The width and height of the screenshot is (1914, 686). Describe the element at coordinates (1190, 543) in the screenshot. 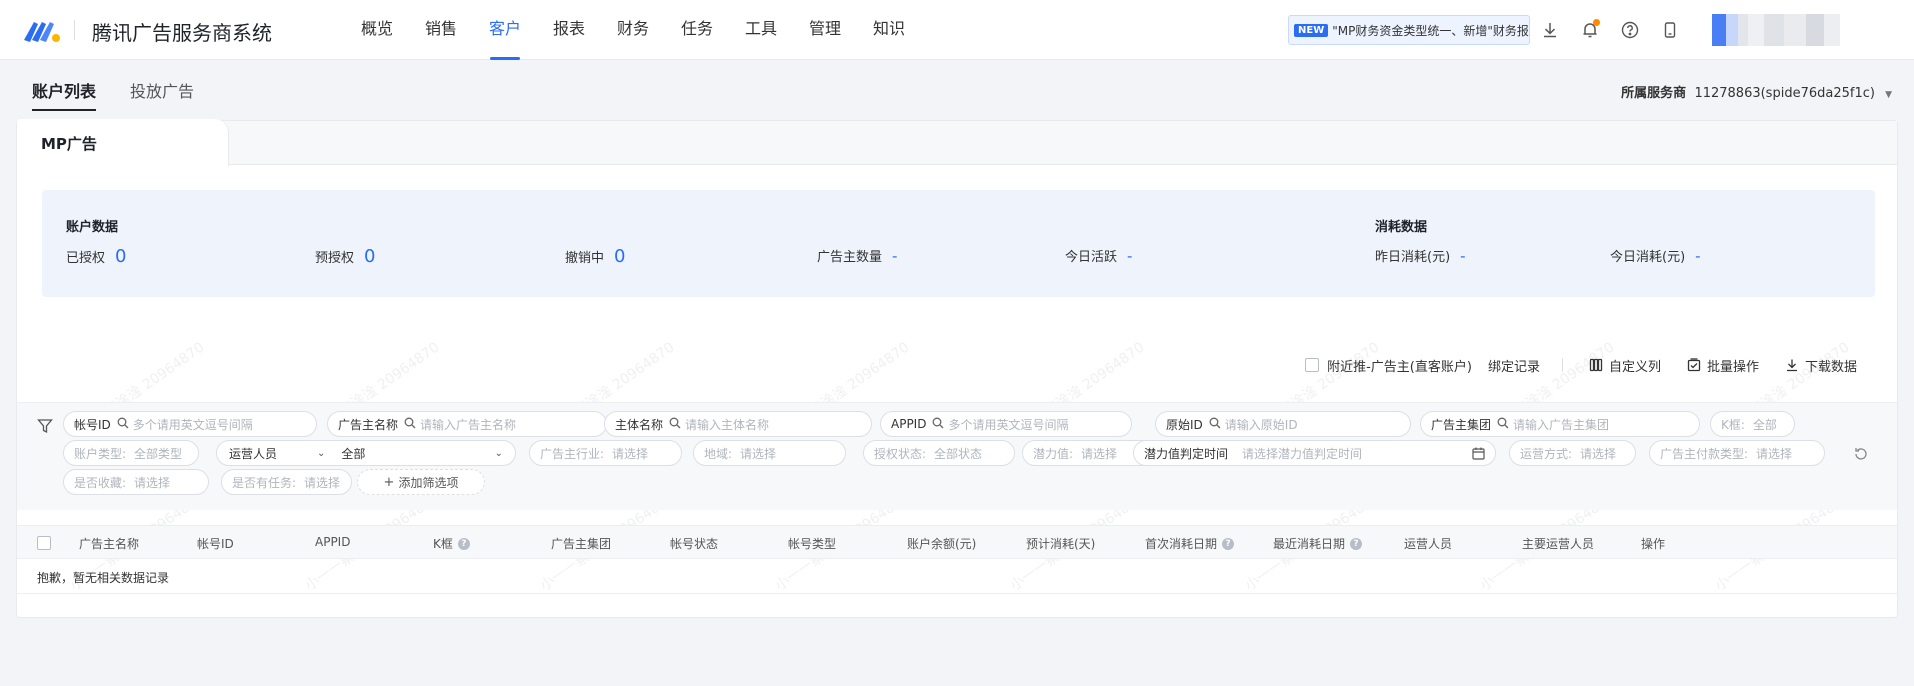

I see `column-header-first-spend-date: 首次消耗日期?` at that location.